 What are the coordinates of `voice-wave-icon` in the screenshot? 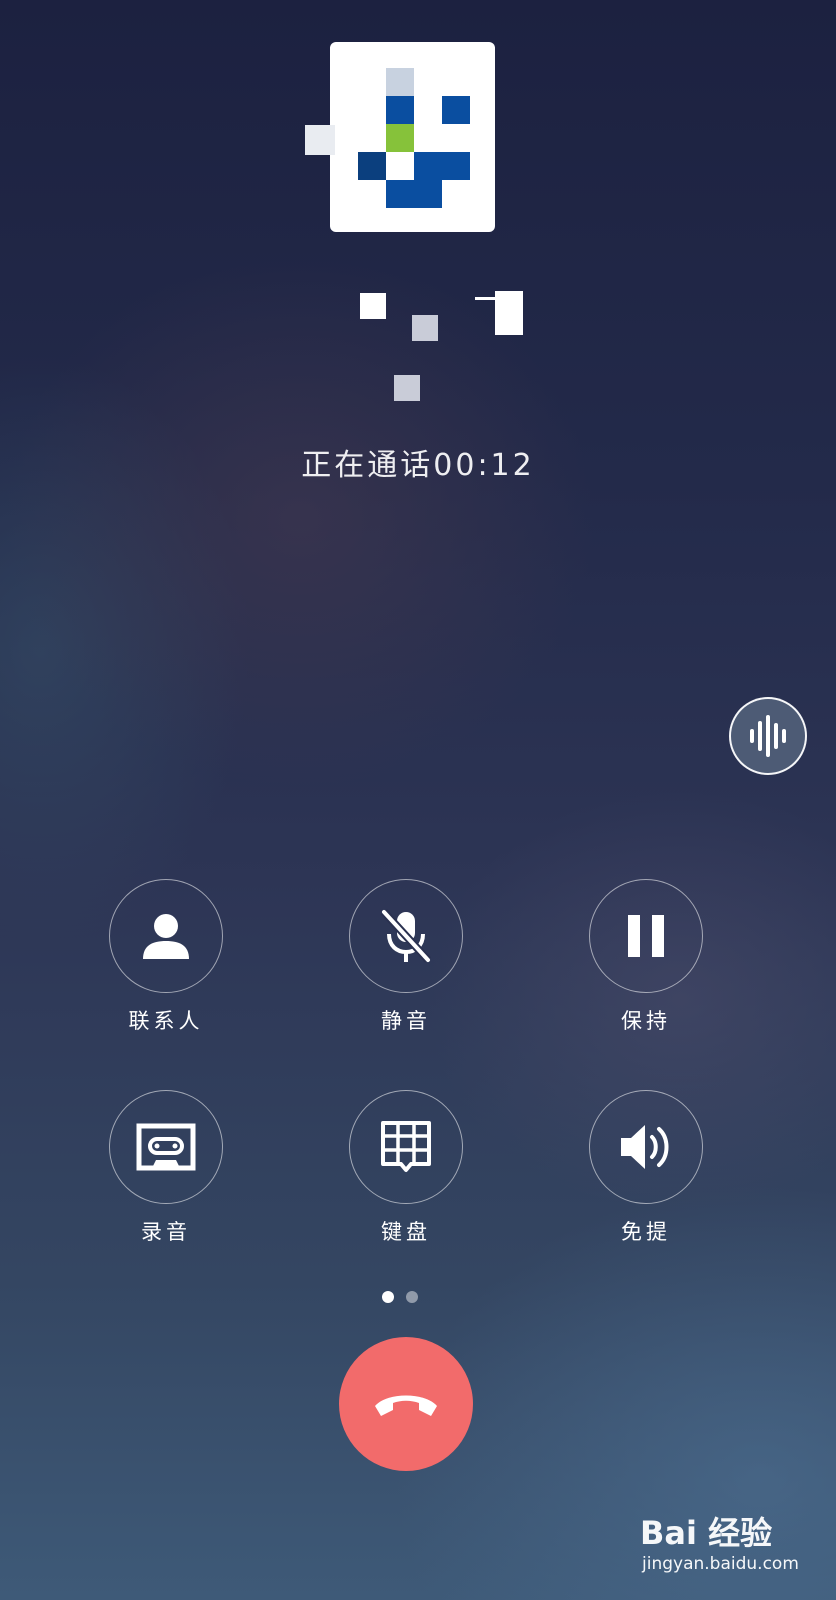 It's located at (768, 736).